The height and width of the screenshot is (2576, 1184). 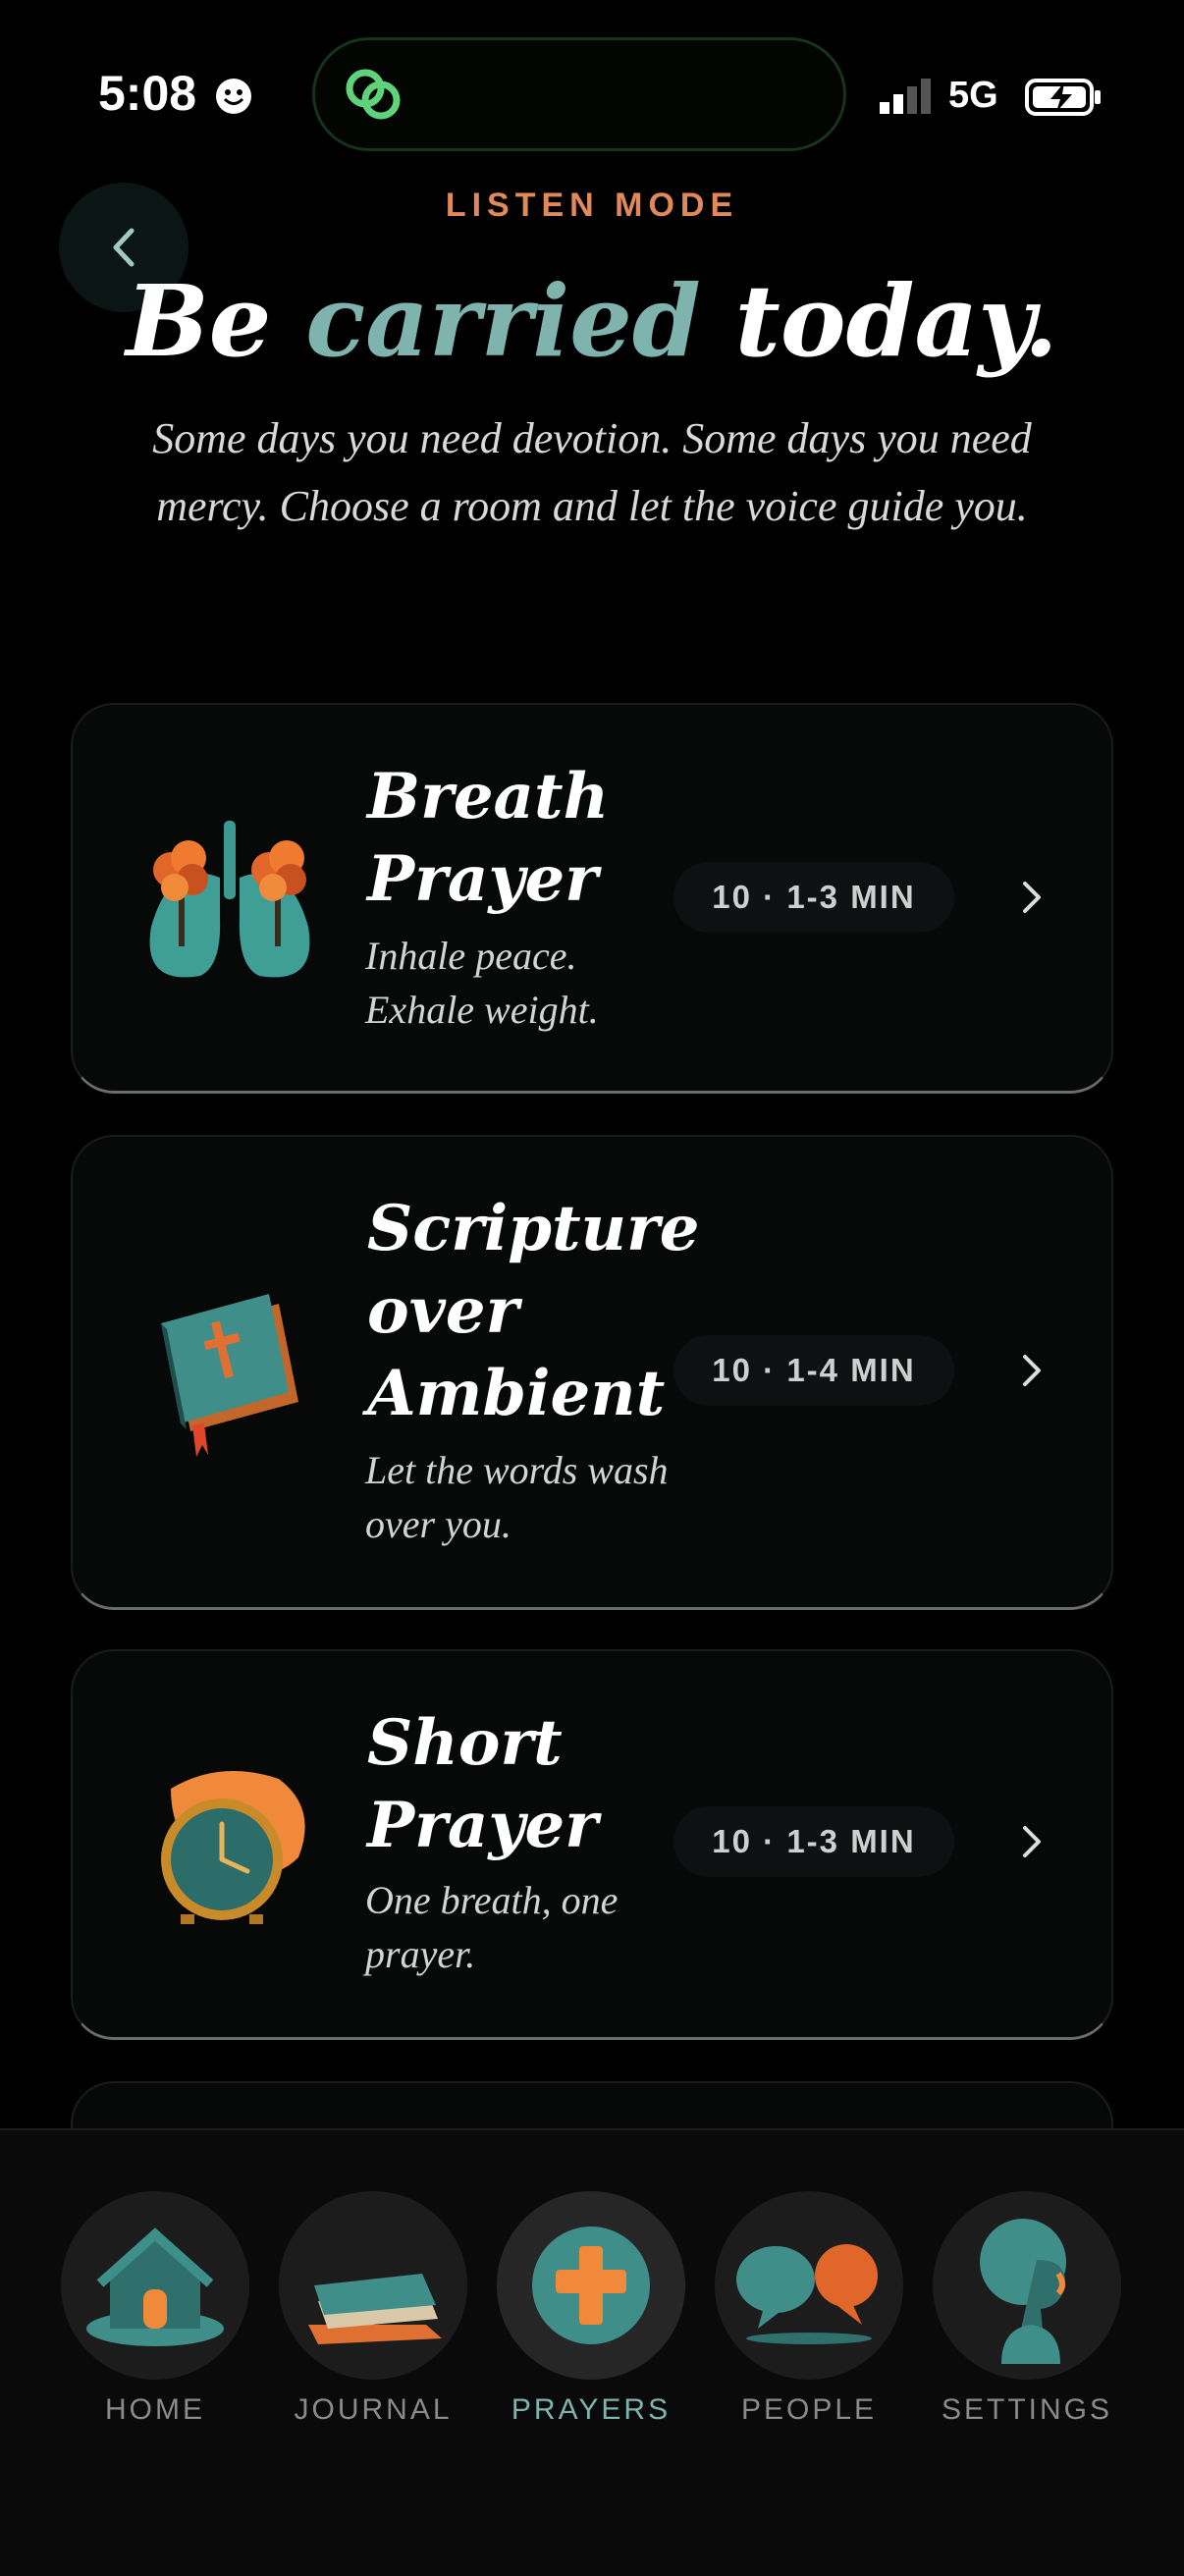 I want to click on nav-label: JOURNAL, so click(x=373, y=2409).